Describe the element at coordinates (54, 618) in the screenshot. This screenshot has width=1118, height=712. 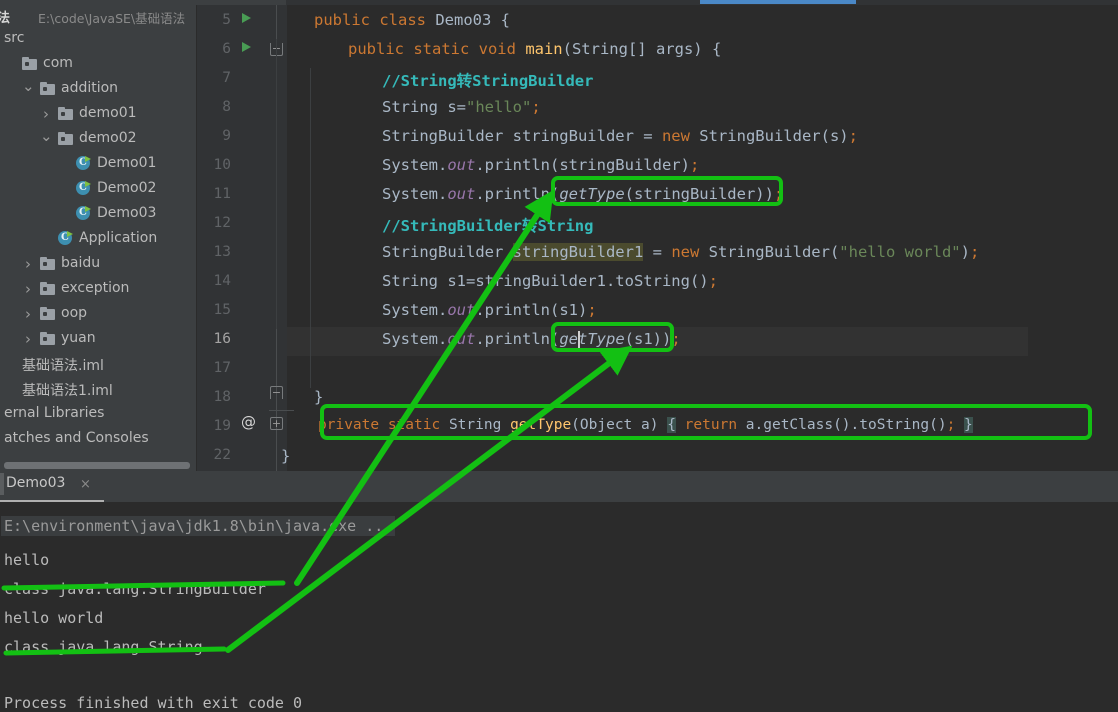
I see `console-output-line: hello world` at that location.